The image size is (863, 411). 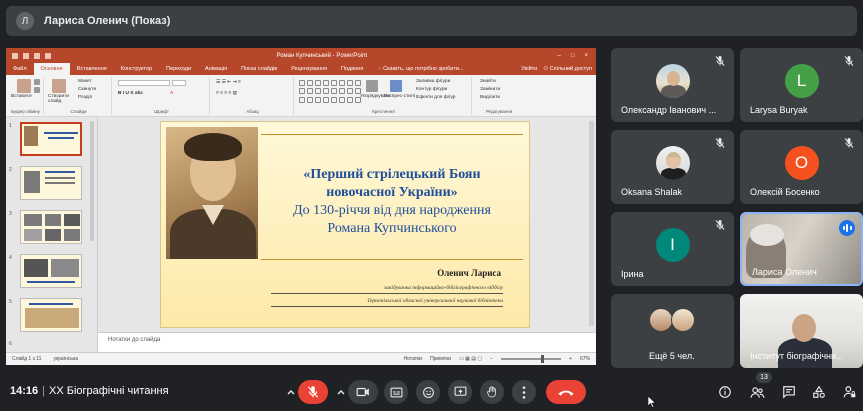 I want to click on clipboard-group: Вставити Буфер обміну, so click(x=26, y=96).